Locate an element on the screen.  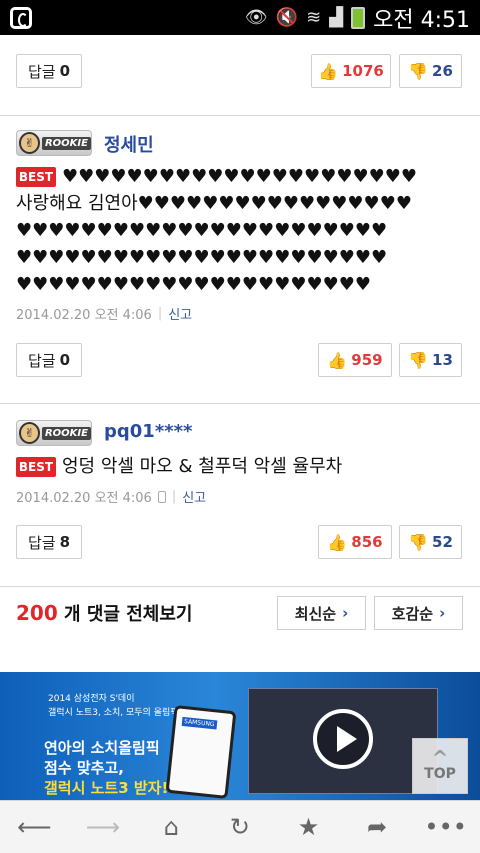
ad-video is located at coordinates (343, 741).